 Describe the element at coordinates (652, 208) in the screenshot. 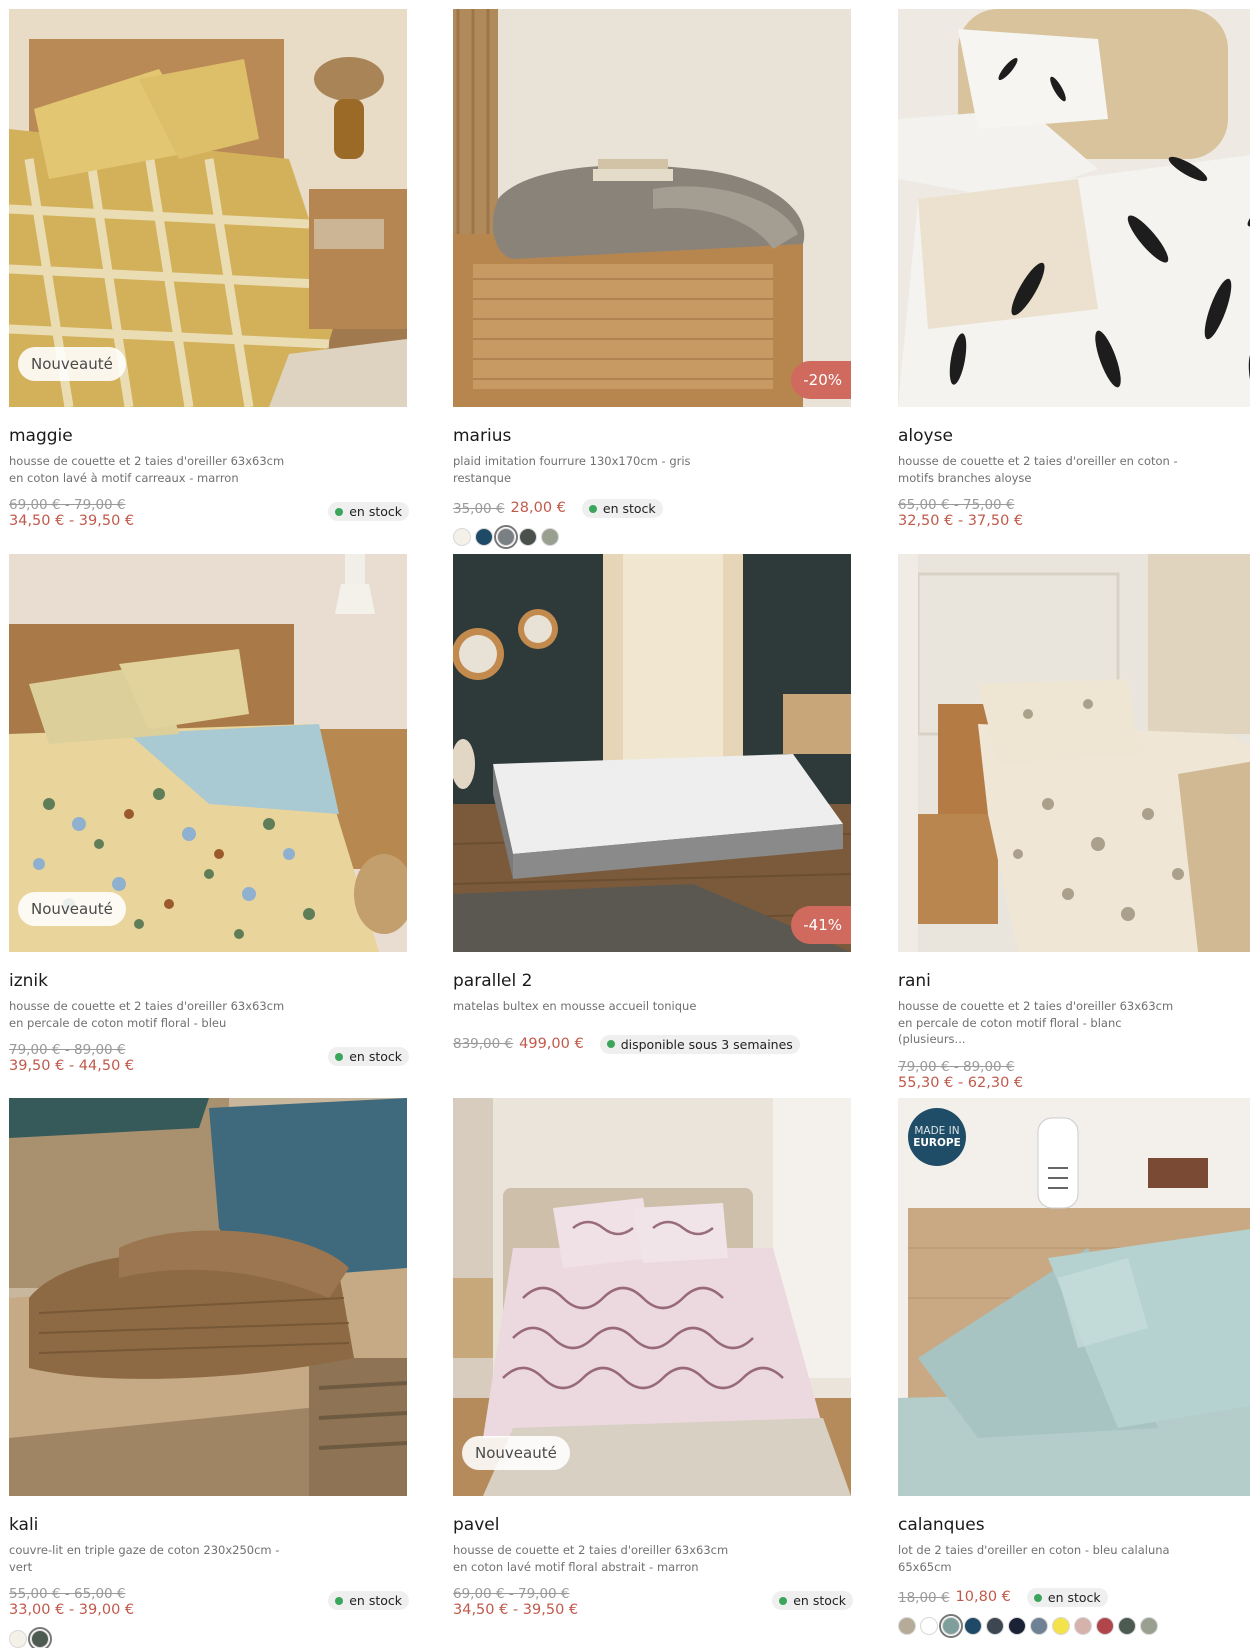

I see `product-image: -20%` at that location.